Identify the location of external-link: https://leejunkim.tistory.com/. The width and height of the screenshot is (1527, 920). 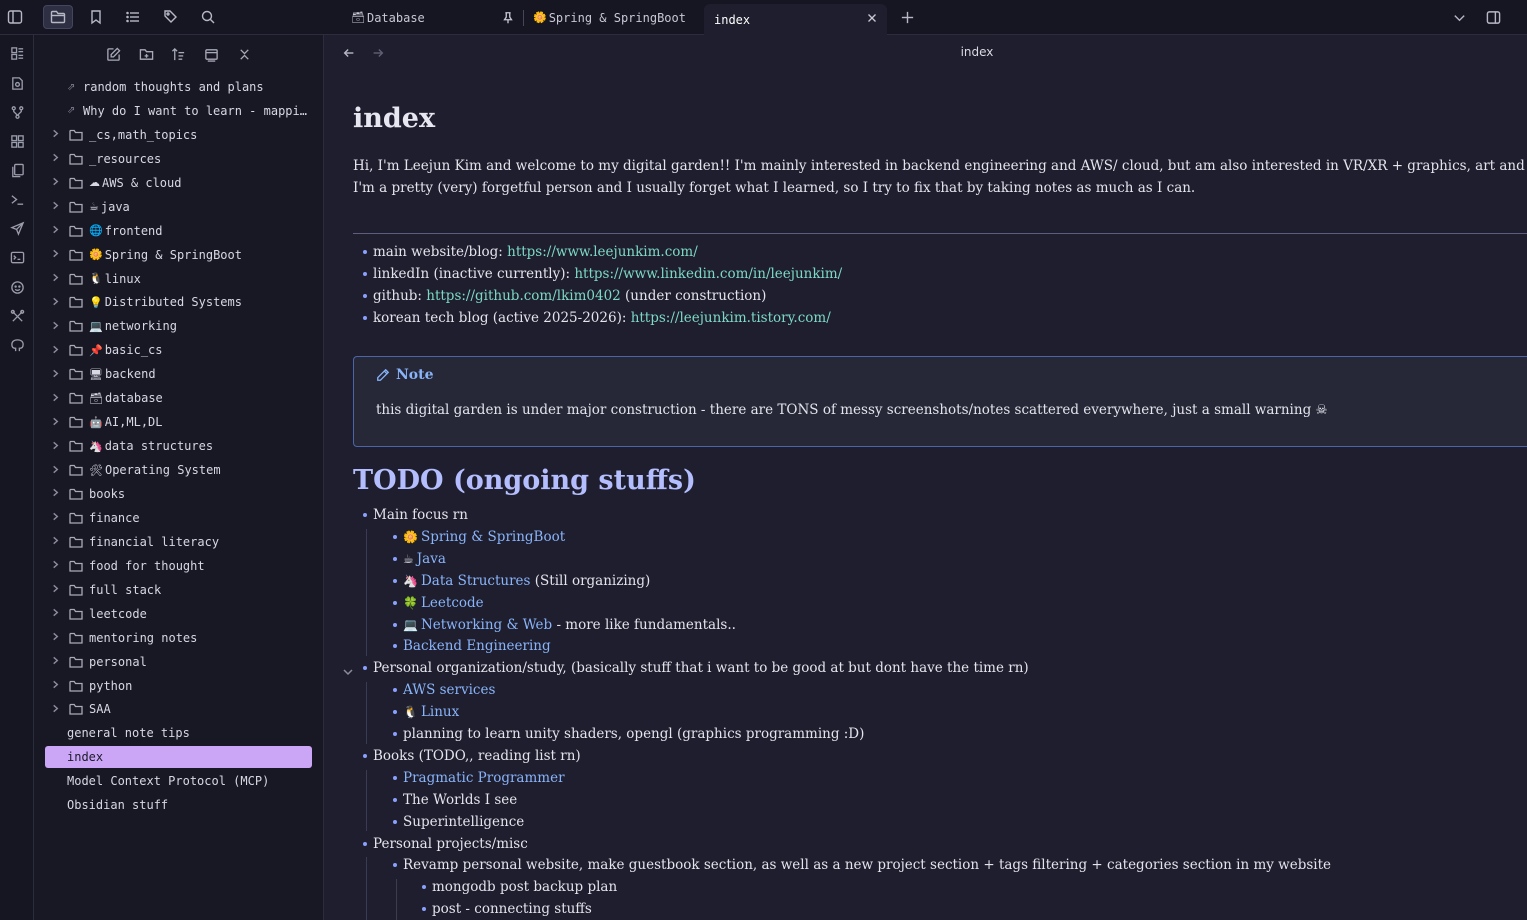
(731, 318).